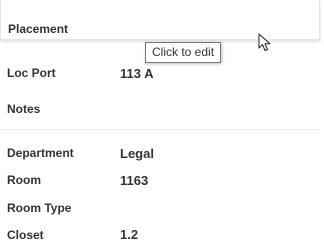 This screenshot has height=242, width=324. I want to click on mouse-pointer-icon, so click(264, 42).